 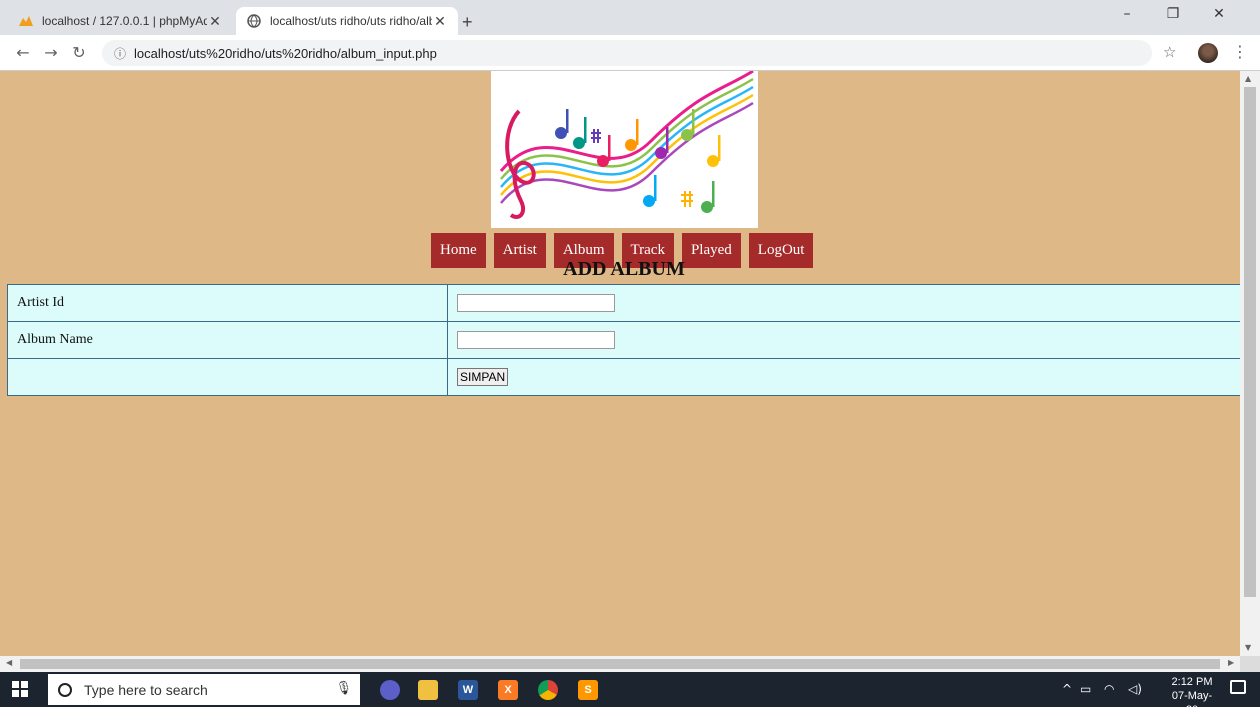 What do you see at coordinates (26, 21) in the screenshot?
I see `pma-icon` at bounding box center [26, 21].